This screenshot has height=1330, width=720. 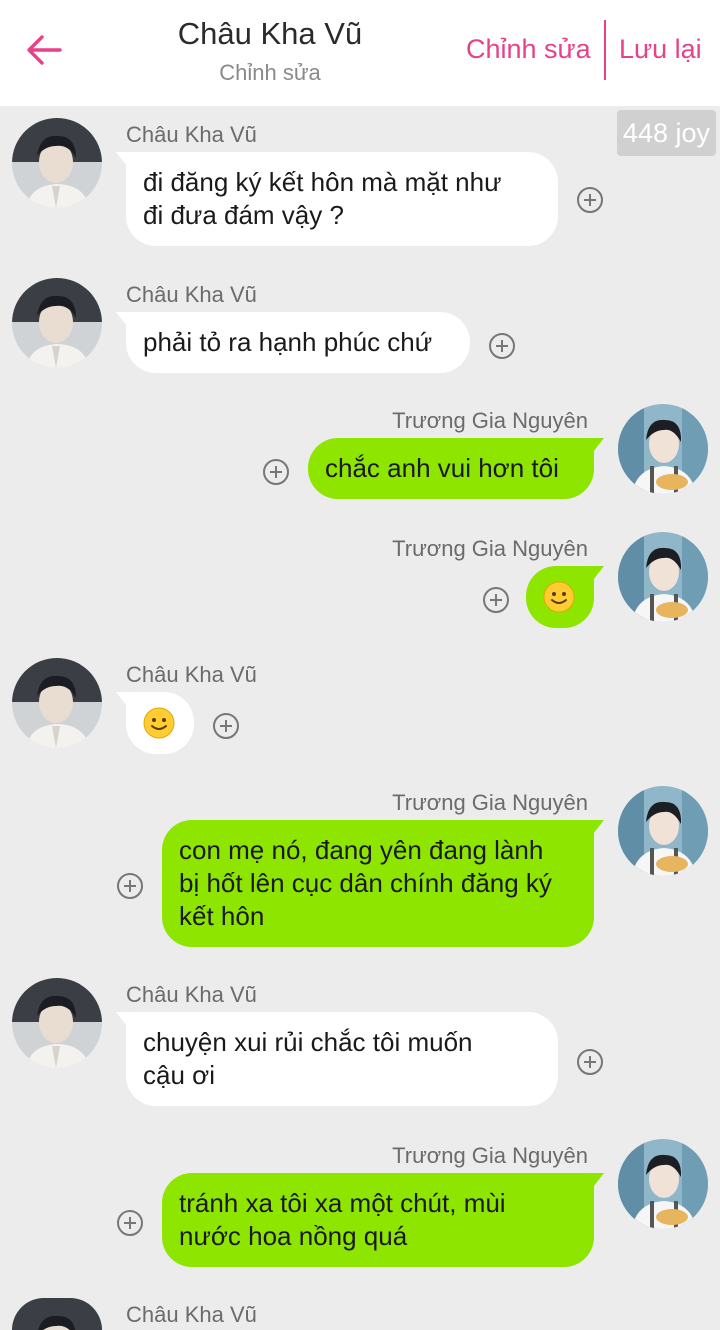 I want to click on message-bubble: chắc anh vui hơn tôi, so click(x=456, y=468).